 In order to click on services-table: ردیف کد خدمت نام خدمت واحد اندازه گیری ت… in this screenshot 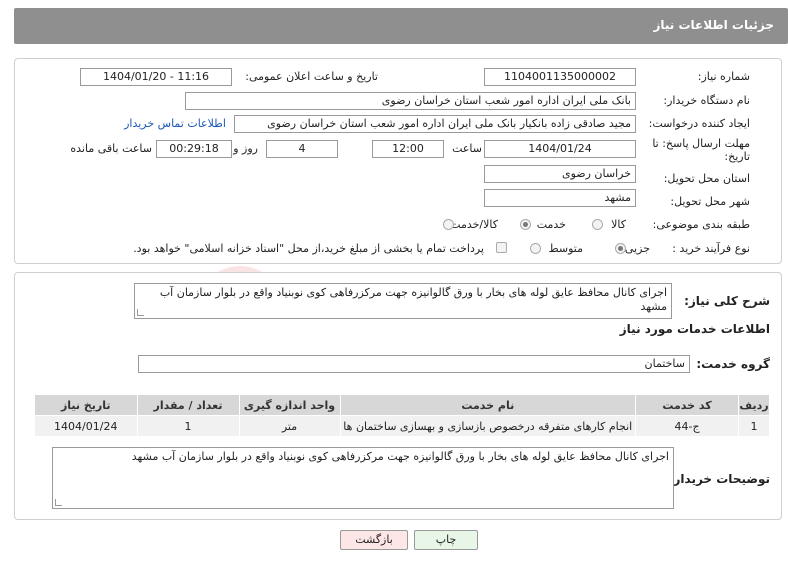, I will do `click(402, 415)`.